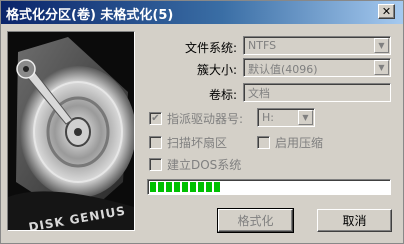 Image resolution: width=404 pixels, height=244 pixels. What do you see at coordinates (197, 143) in the screenshot?
I see `scan-bad-sectors-label: 扫描坏扇区` at bounding box center [197, 143].